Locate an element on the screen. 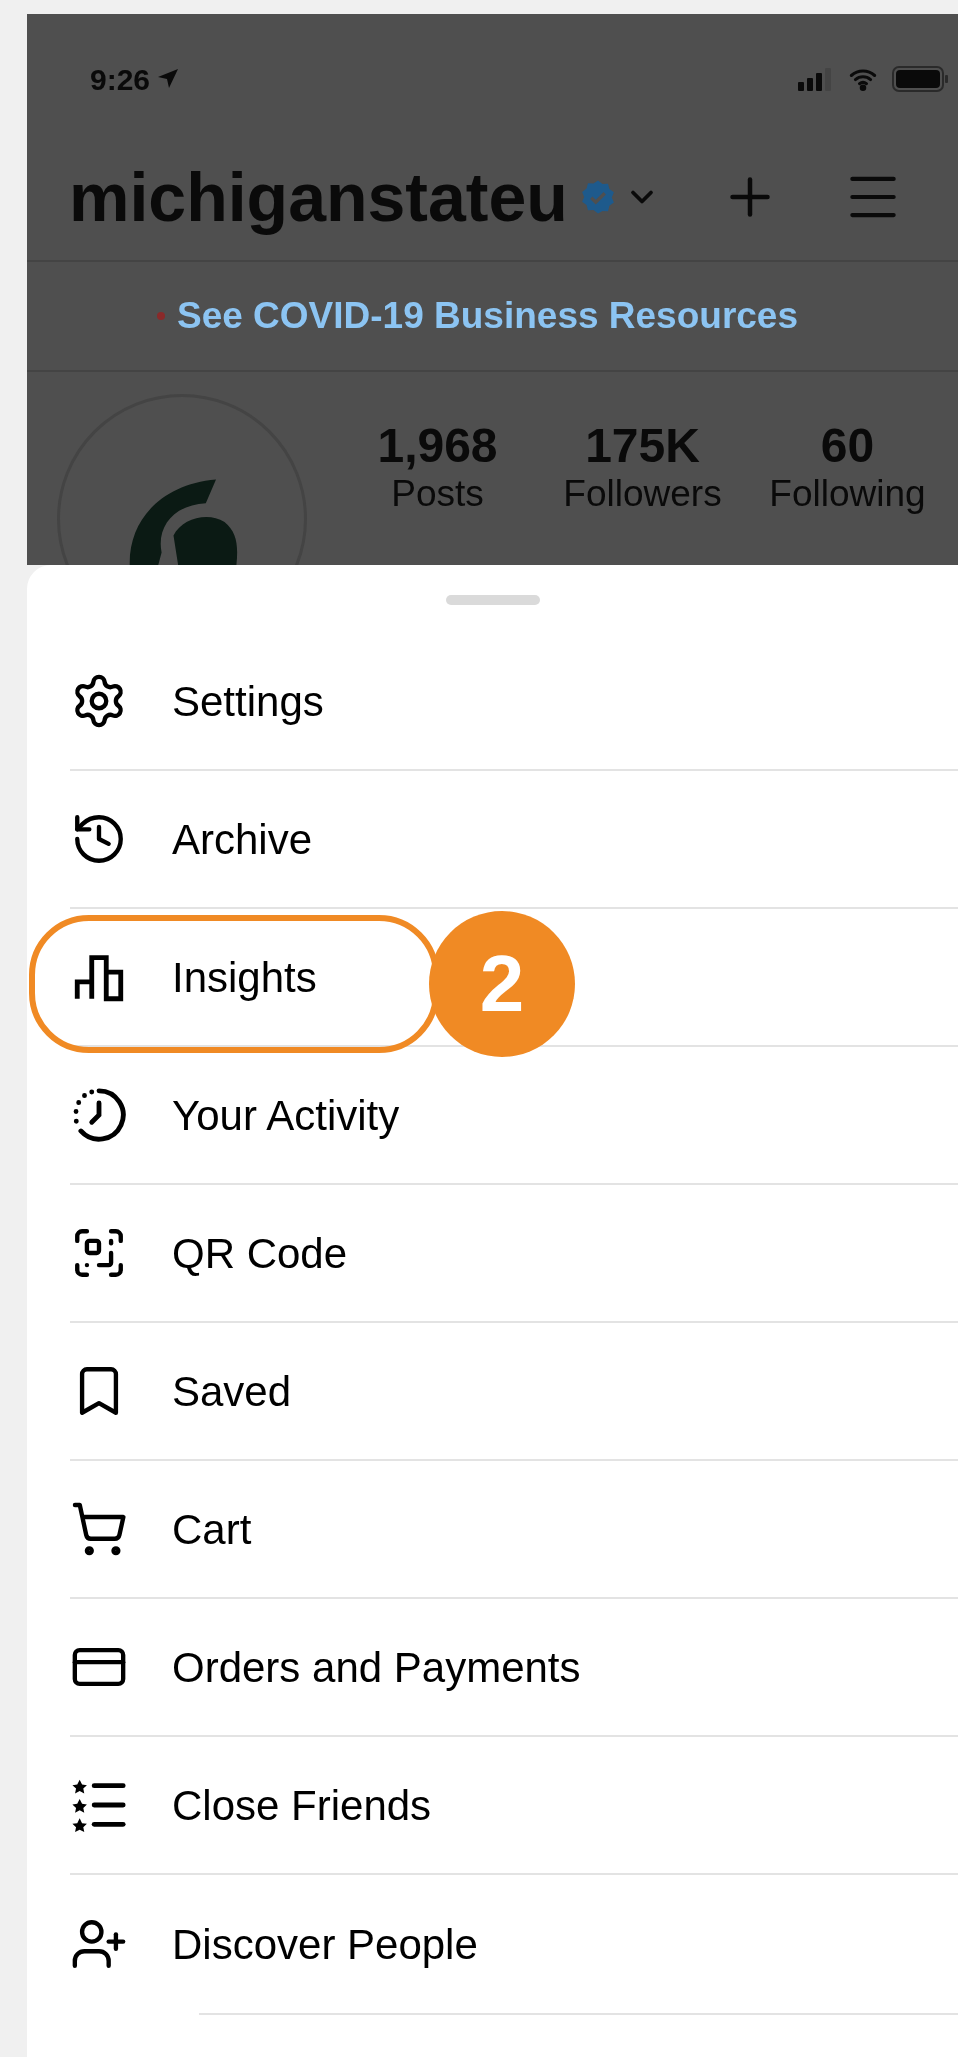  stat-label: Following is located at coordinates (847, 494).